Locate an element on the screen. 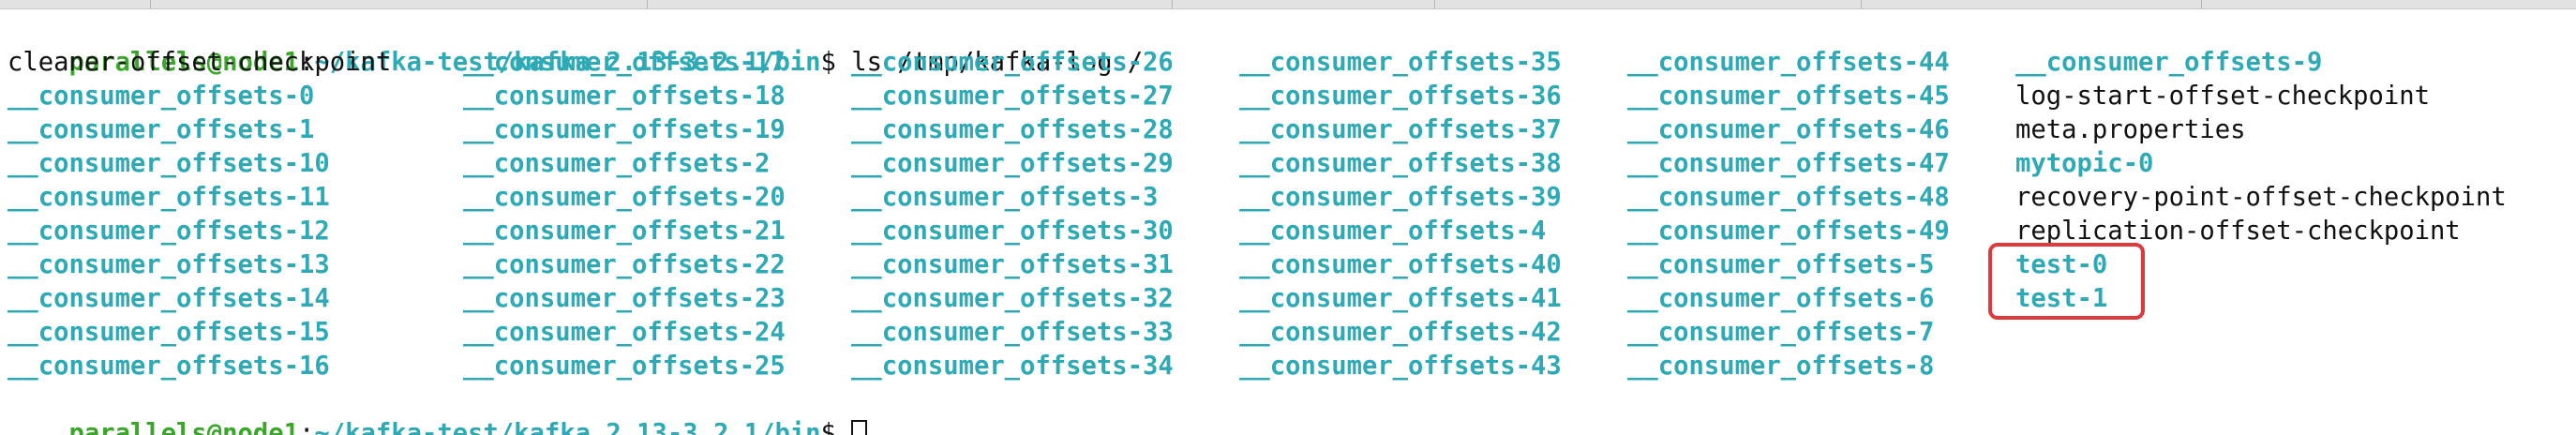 This screenshot has width=2576, height=435. prompt-user: parallels@node1 is located at coordinates (184, 427).